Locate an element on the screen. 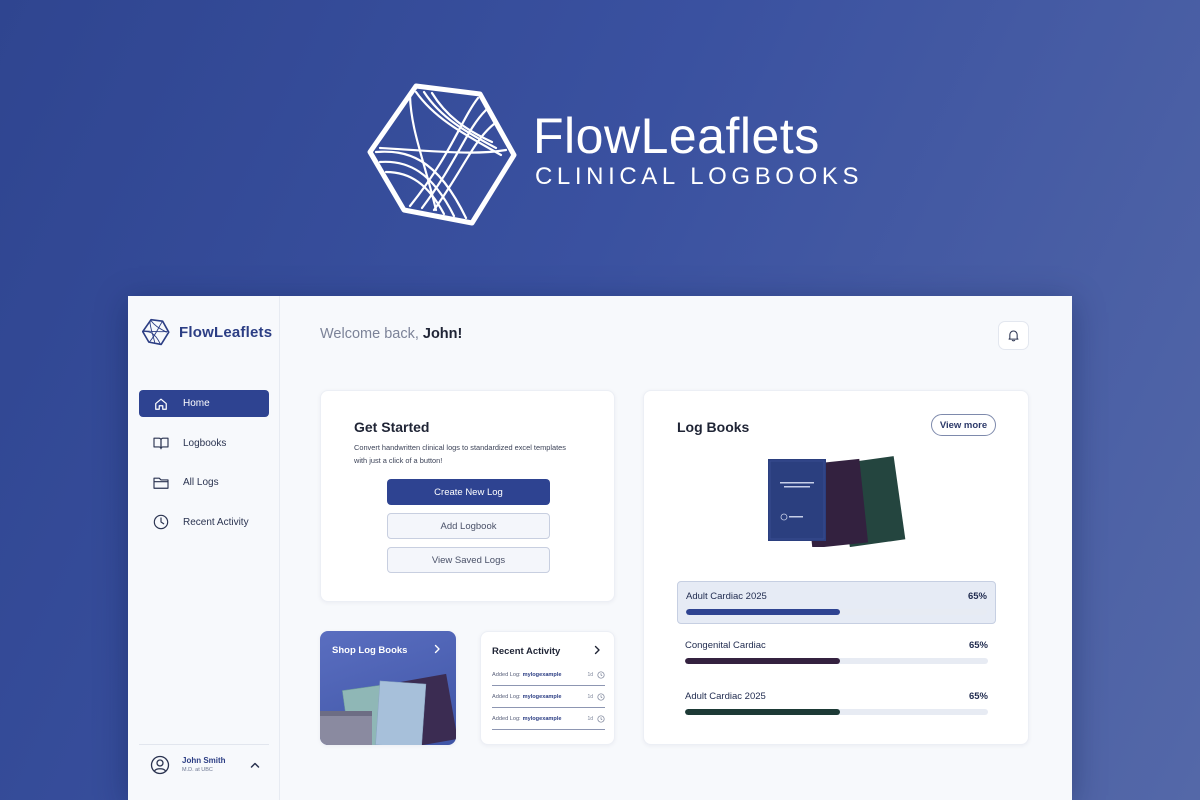 The width and height of the screenshot is (1200, 800). get-started-title: Get Started is located at coordinates (392, 427).